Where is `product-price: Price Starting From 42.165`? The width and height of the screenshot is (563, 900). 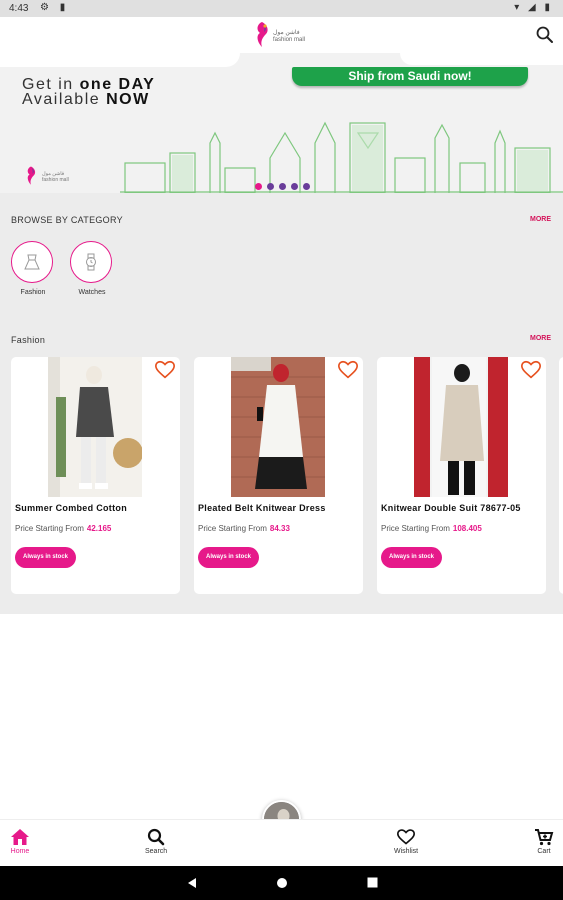
product-price: Price Starting From 42.165 is located at coordinates (63, 528).